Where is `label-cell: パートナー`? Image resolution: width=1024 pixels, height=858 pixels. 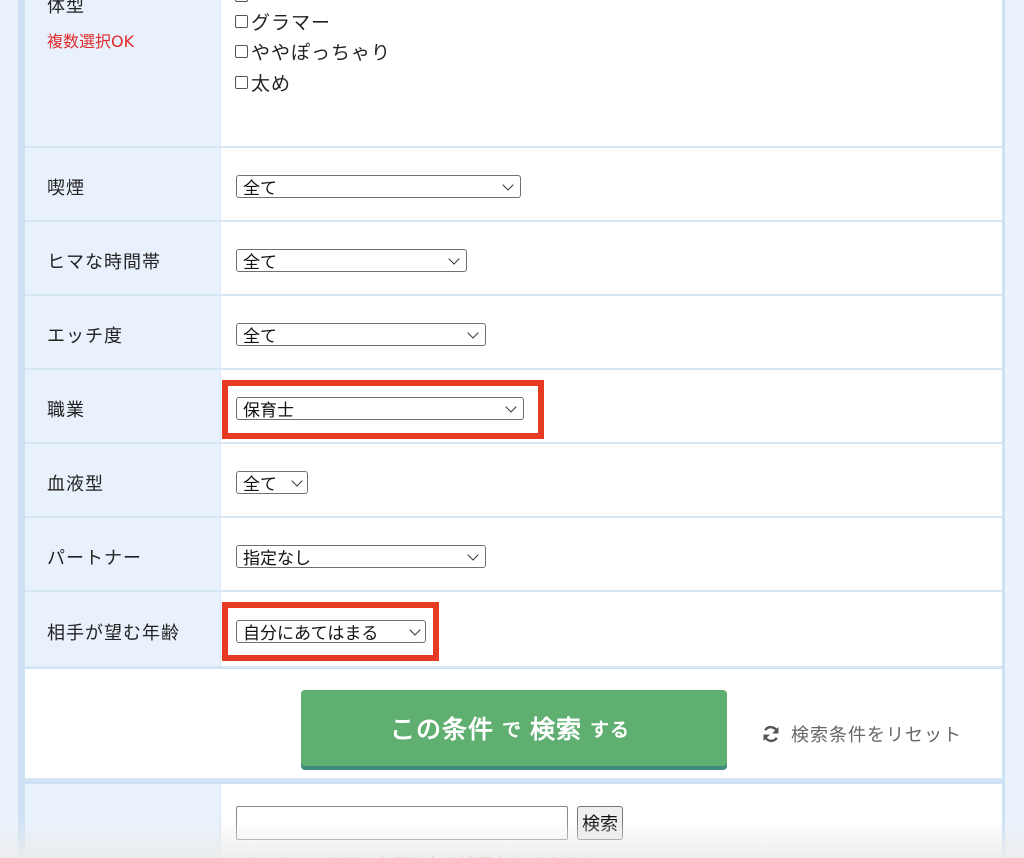 label-cell: パートナー is located at coordinates (123, 554).